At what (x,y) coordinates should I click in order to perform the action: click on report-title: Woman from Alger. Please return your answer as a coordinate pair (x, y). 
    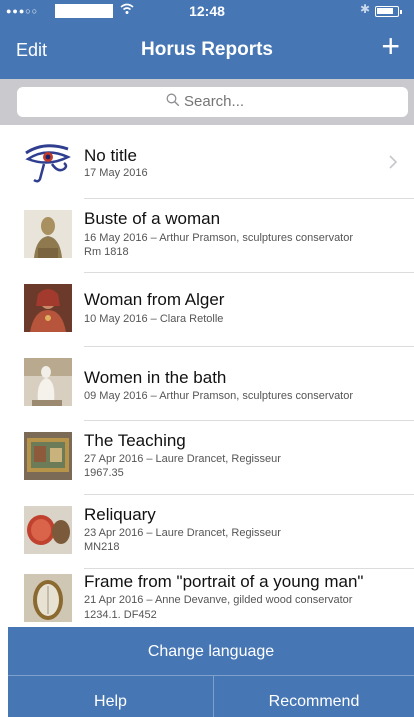
    Looking at the image, I should click on (154, 299).